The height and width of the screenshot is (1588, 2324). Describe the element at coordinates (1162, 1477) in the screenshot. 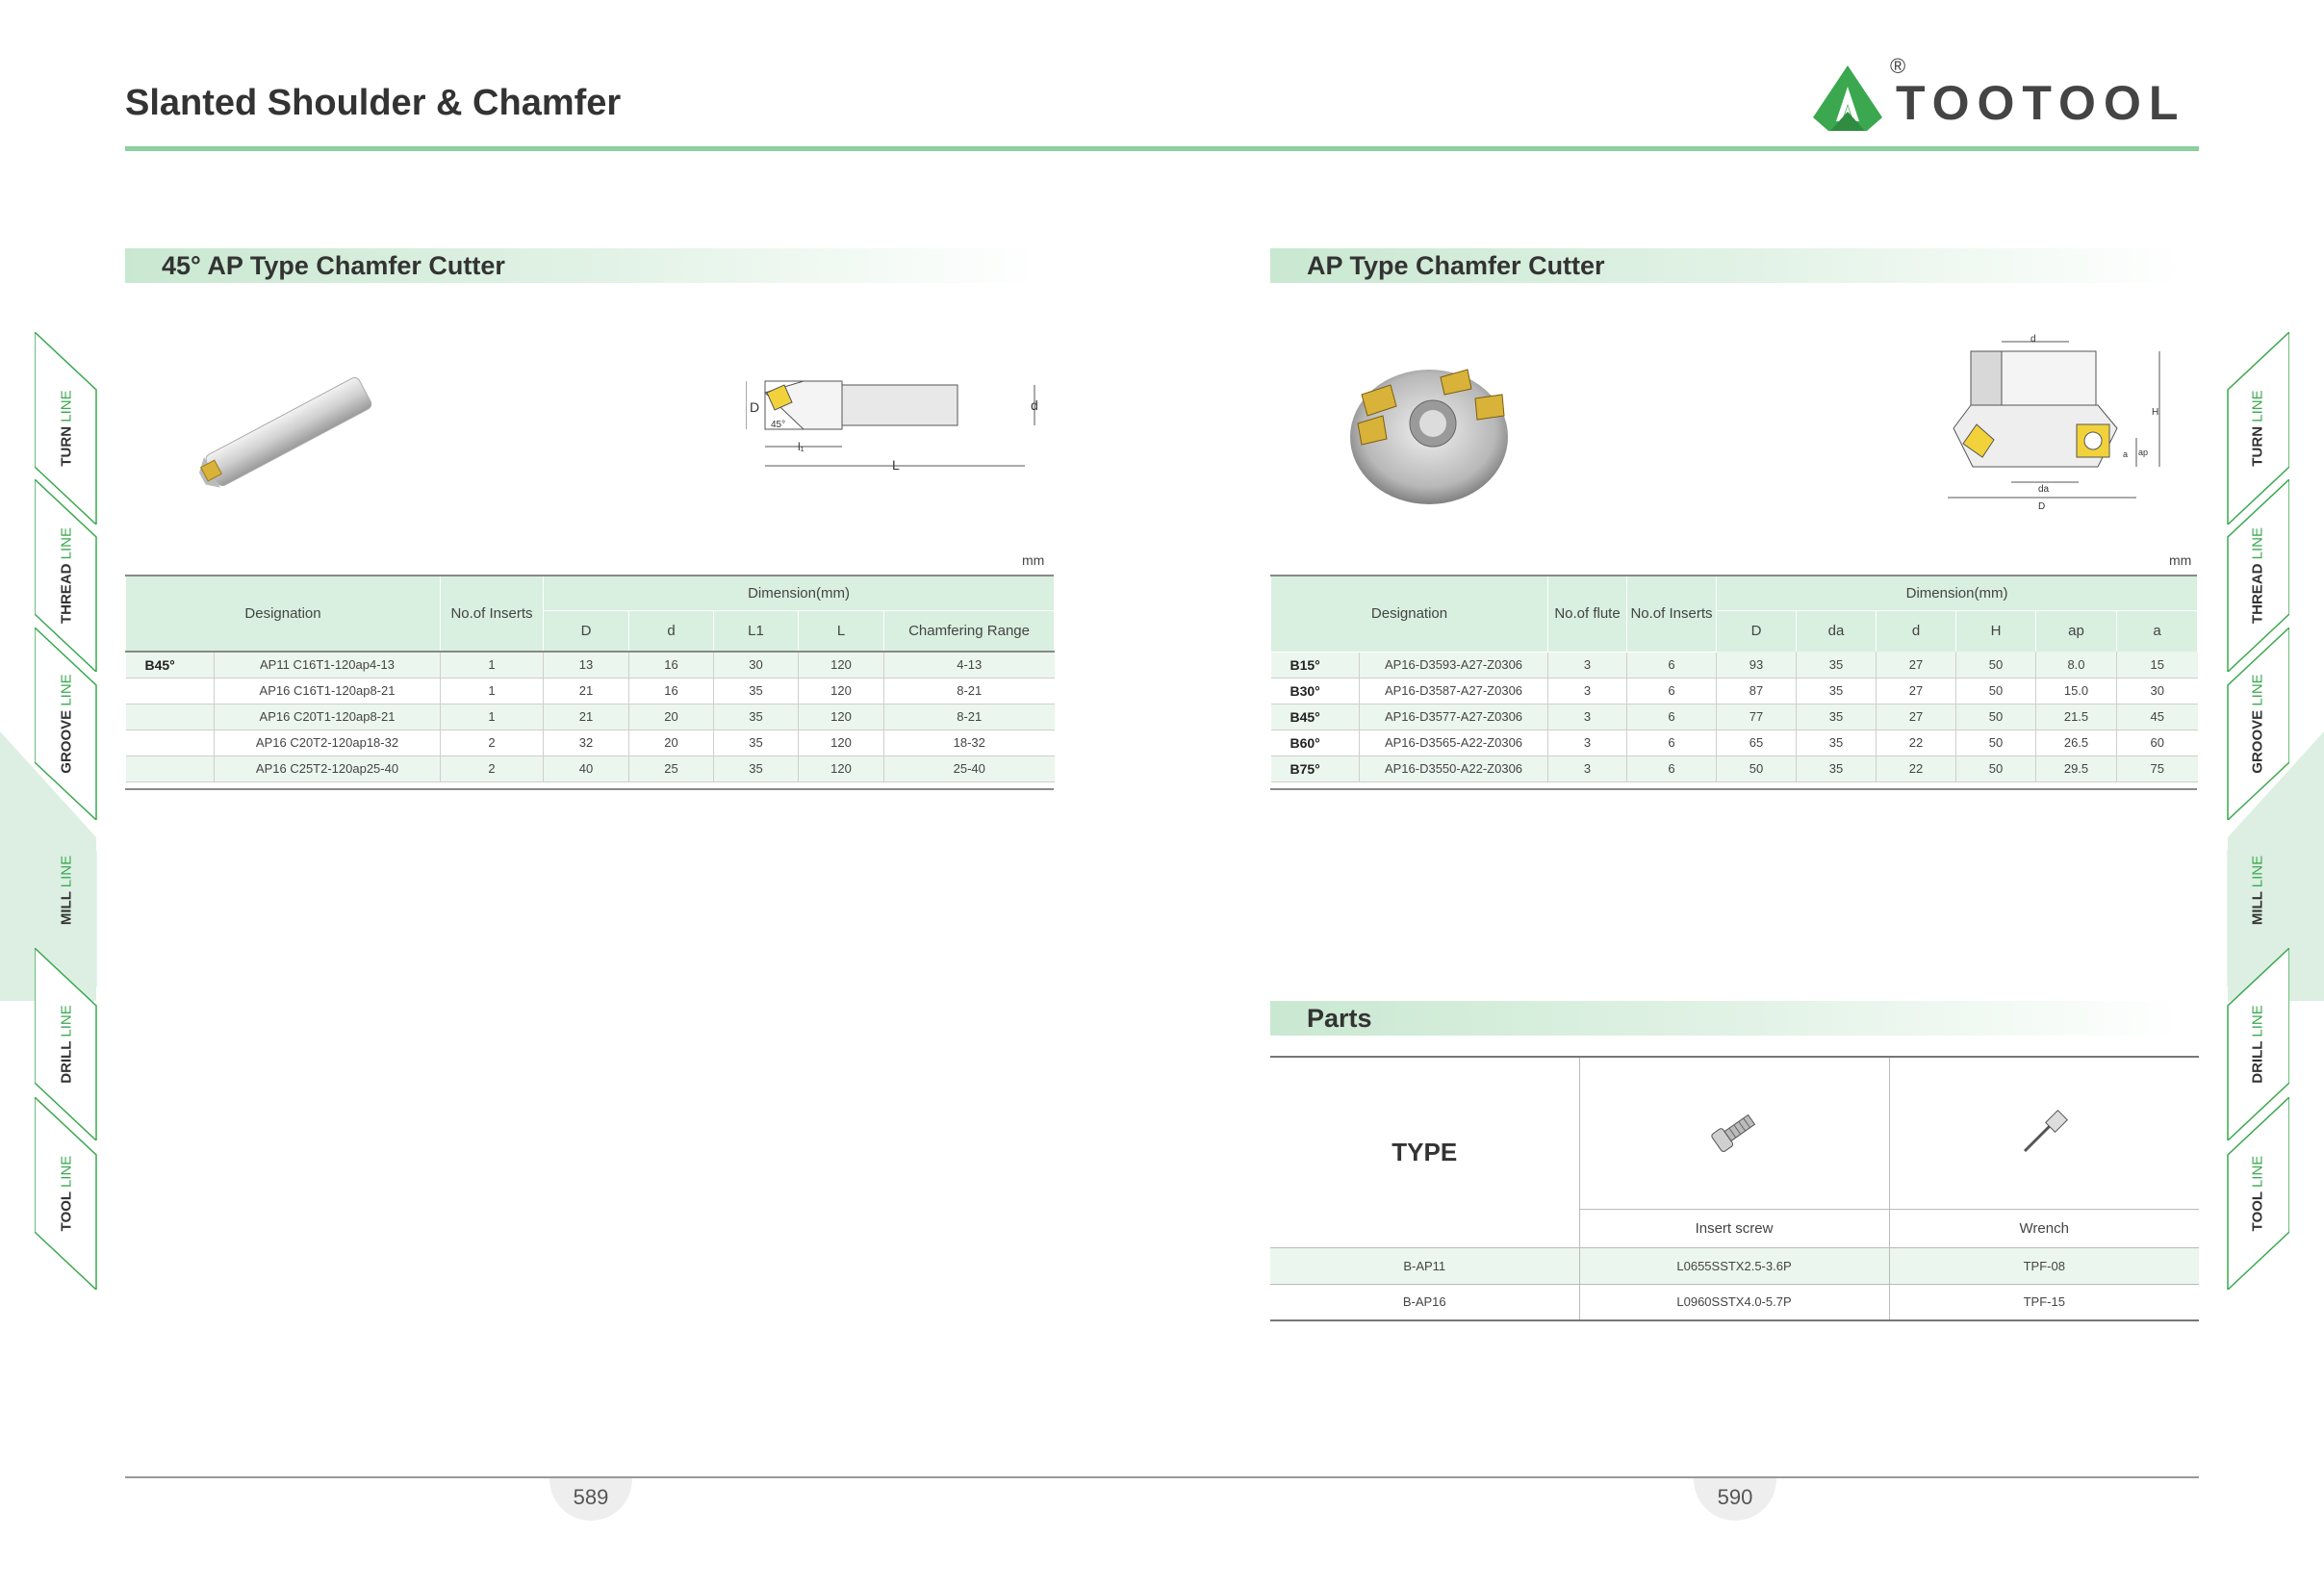

I see `footer-rule` at that location.